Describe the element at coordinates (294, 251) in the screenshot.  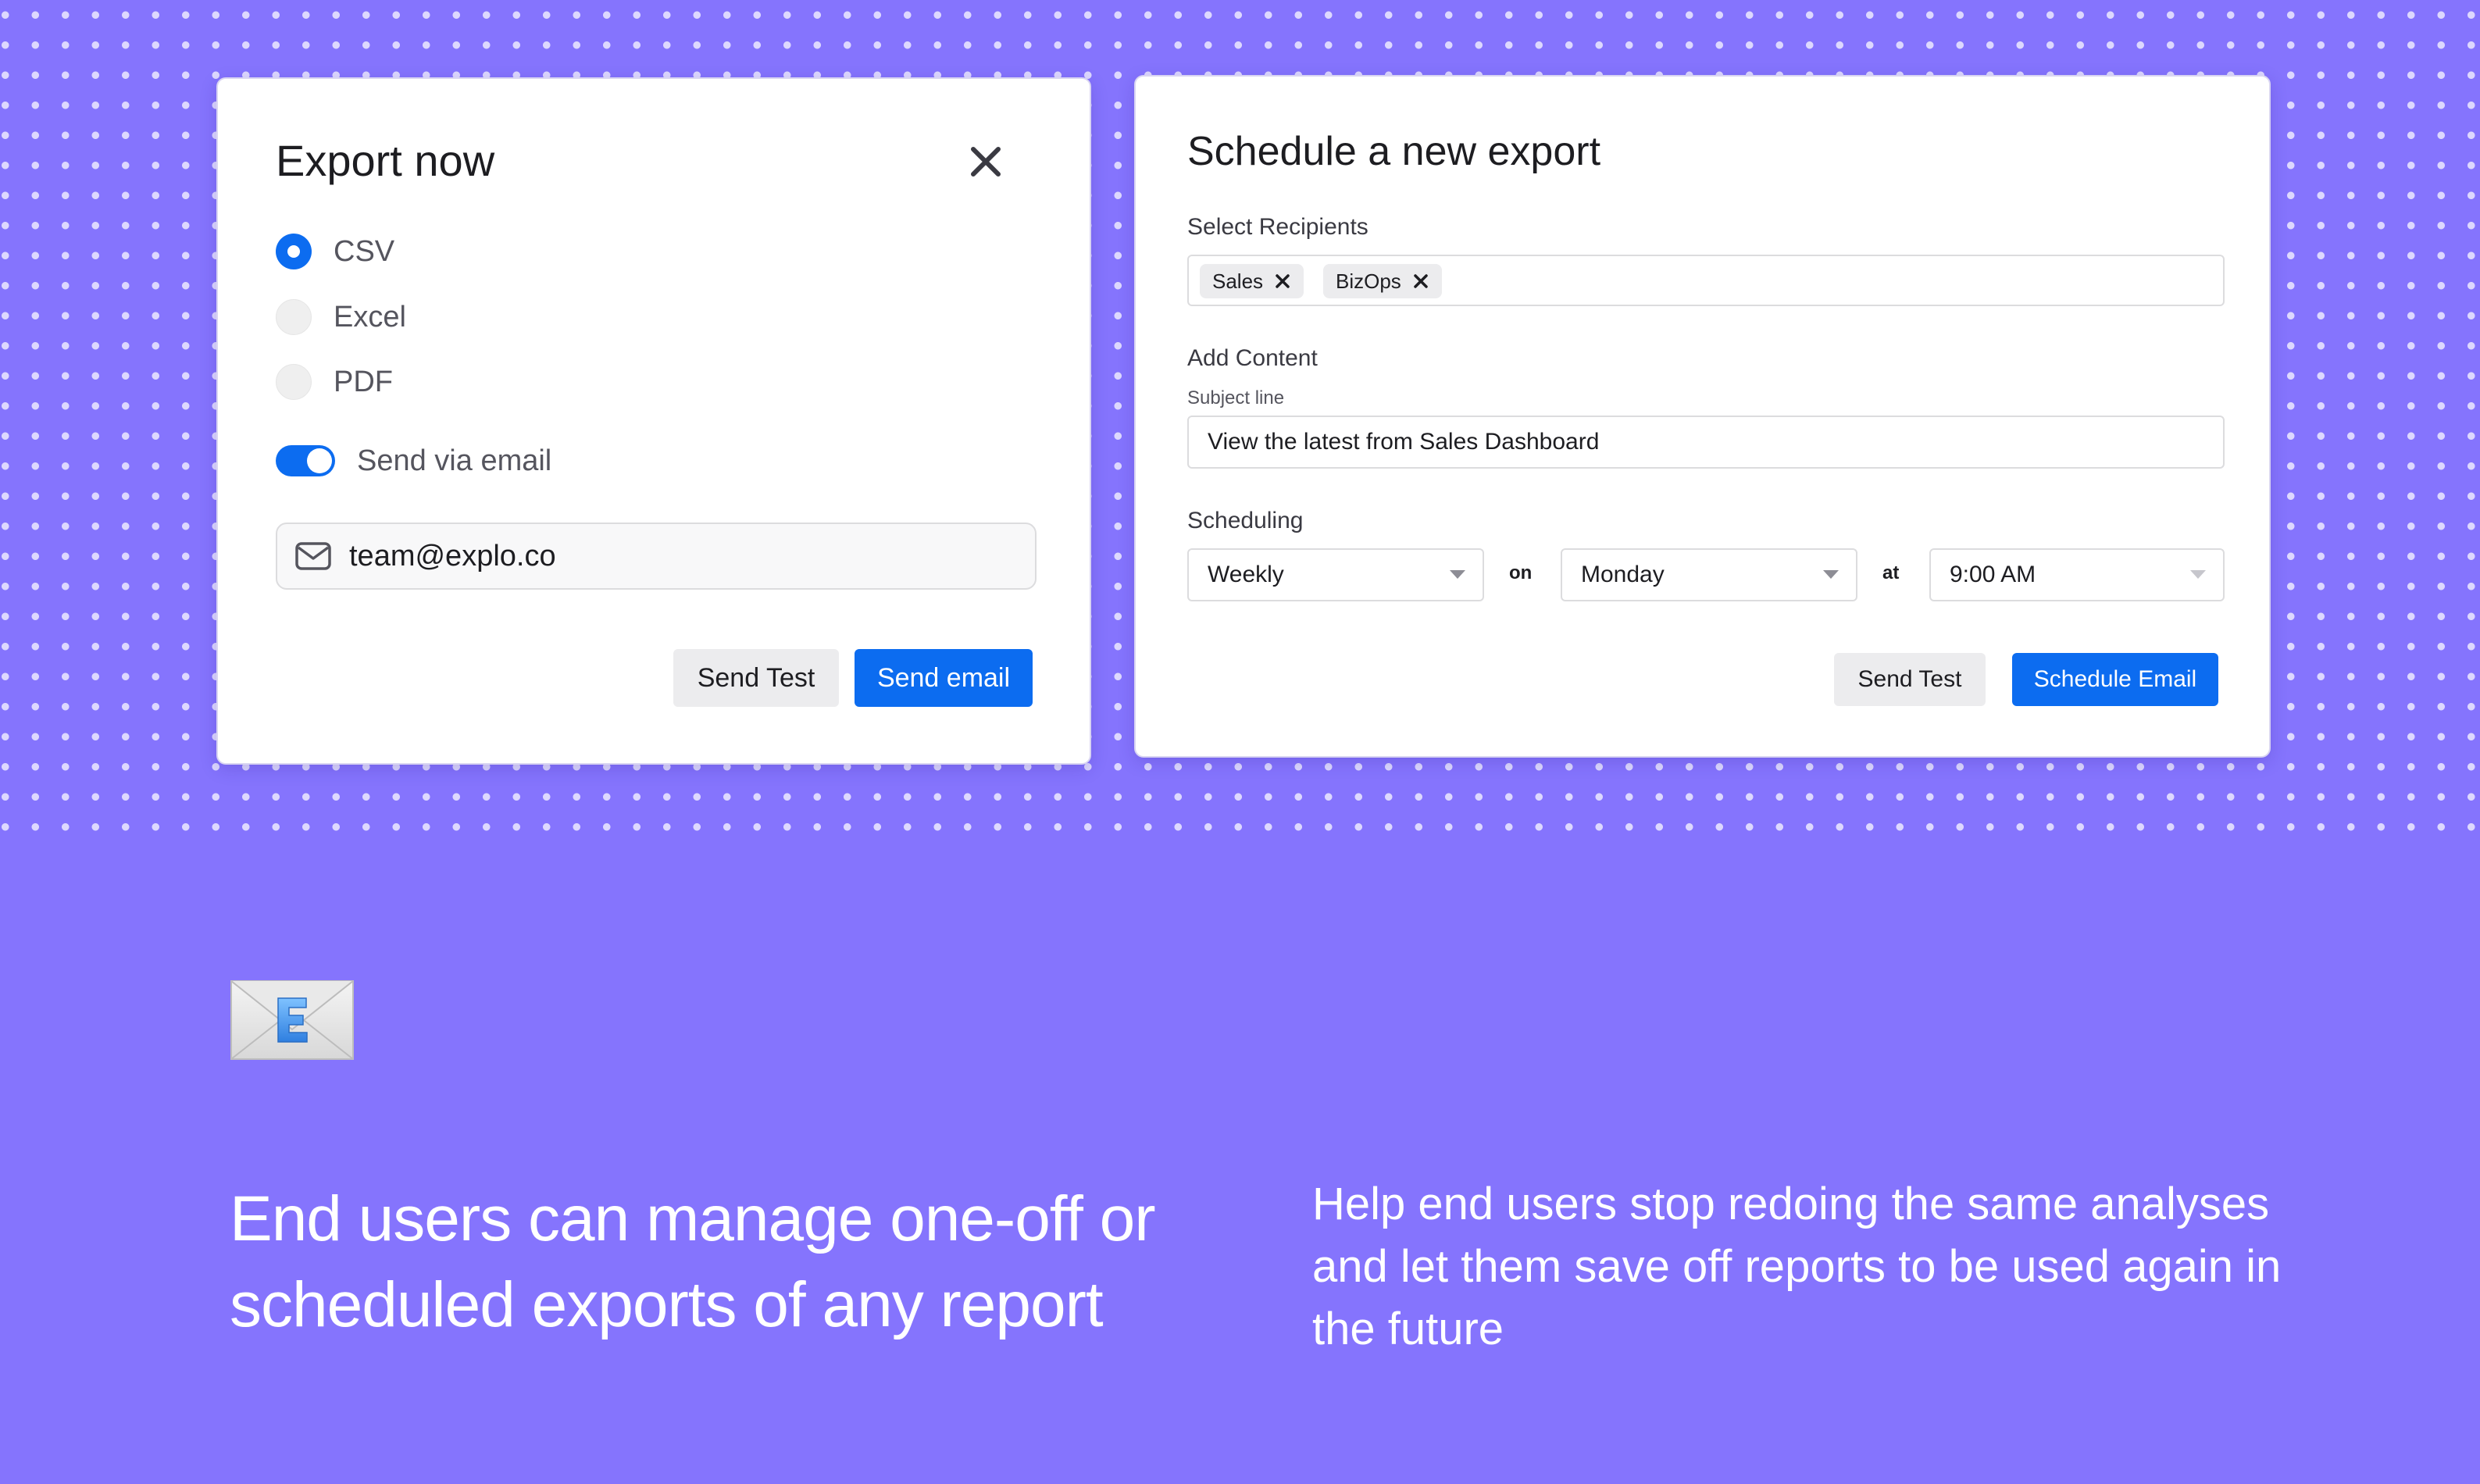
I see `radio-selected` at that location.